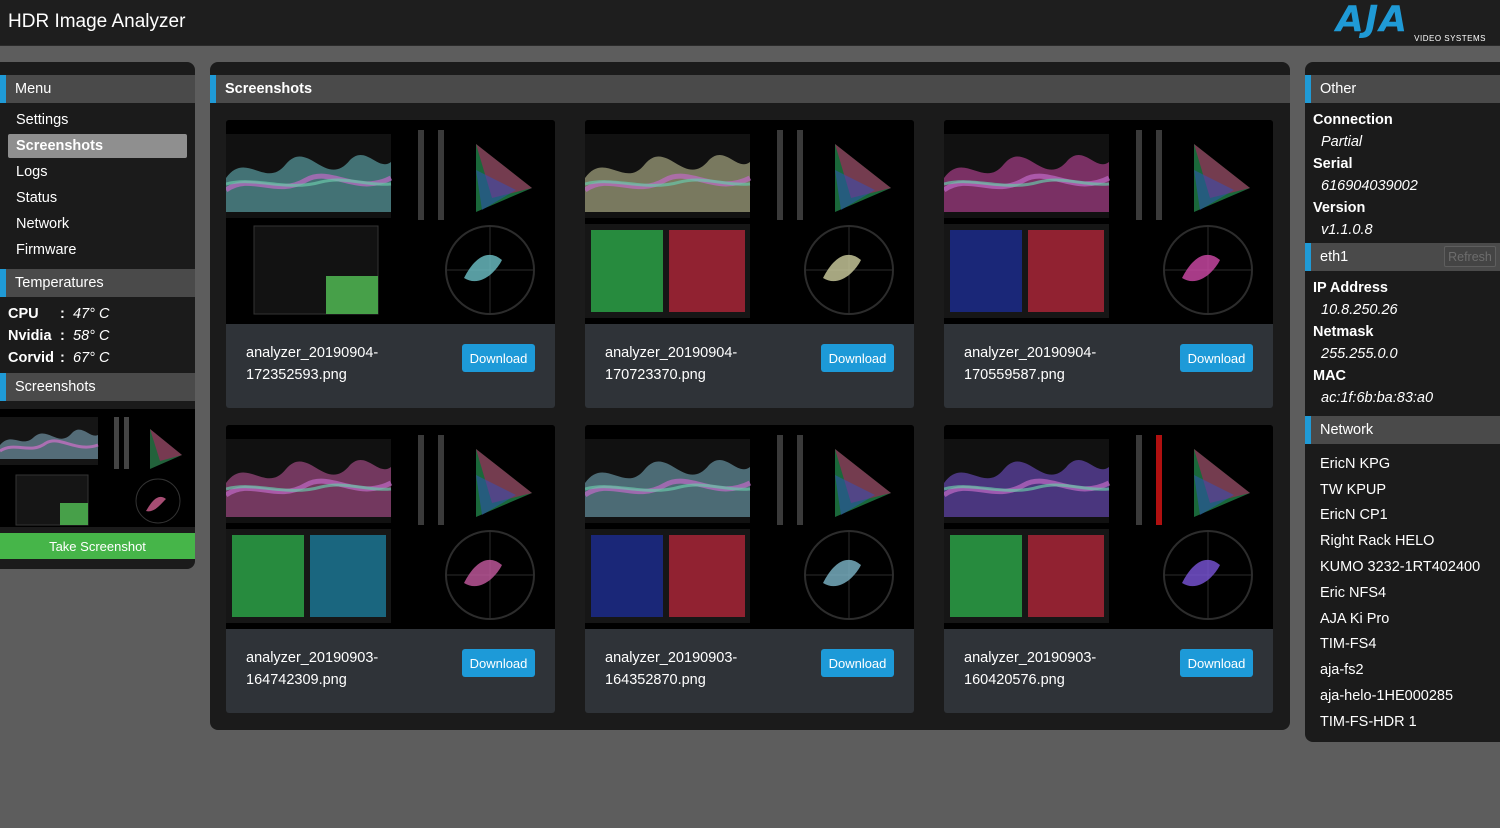 This screenshot has width=1500, height=828. I want to click on preview-image, so click(97, 468).